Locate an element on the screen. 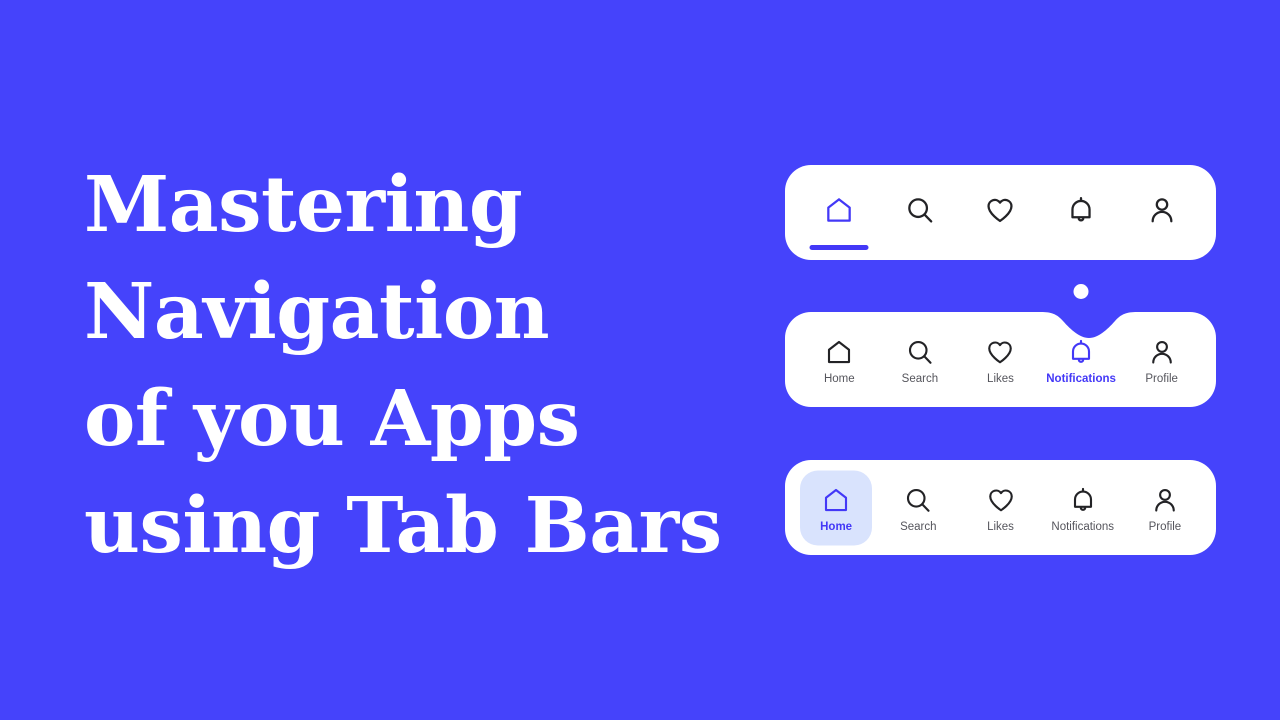 Image resolution: width=1280 pixels, height=720 pixels. tab-list is located at coordinates (1000, 212).